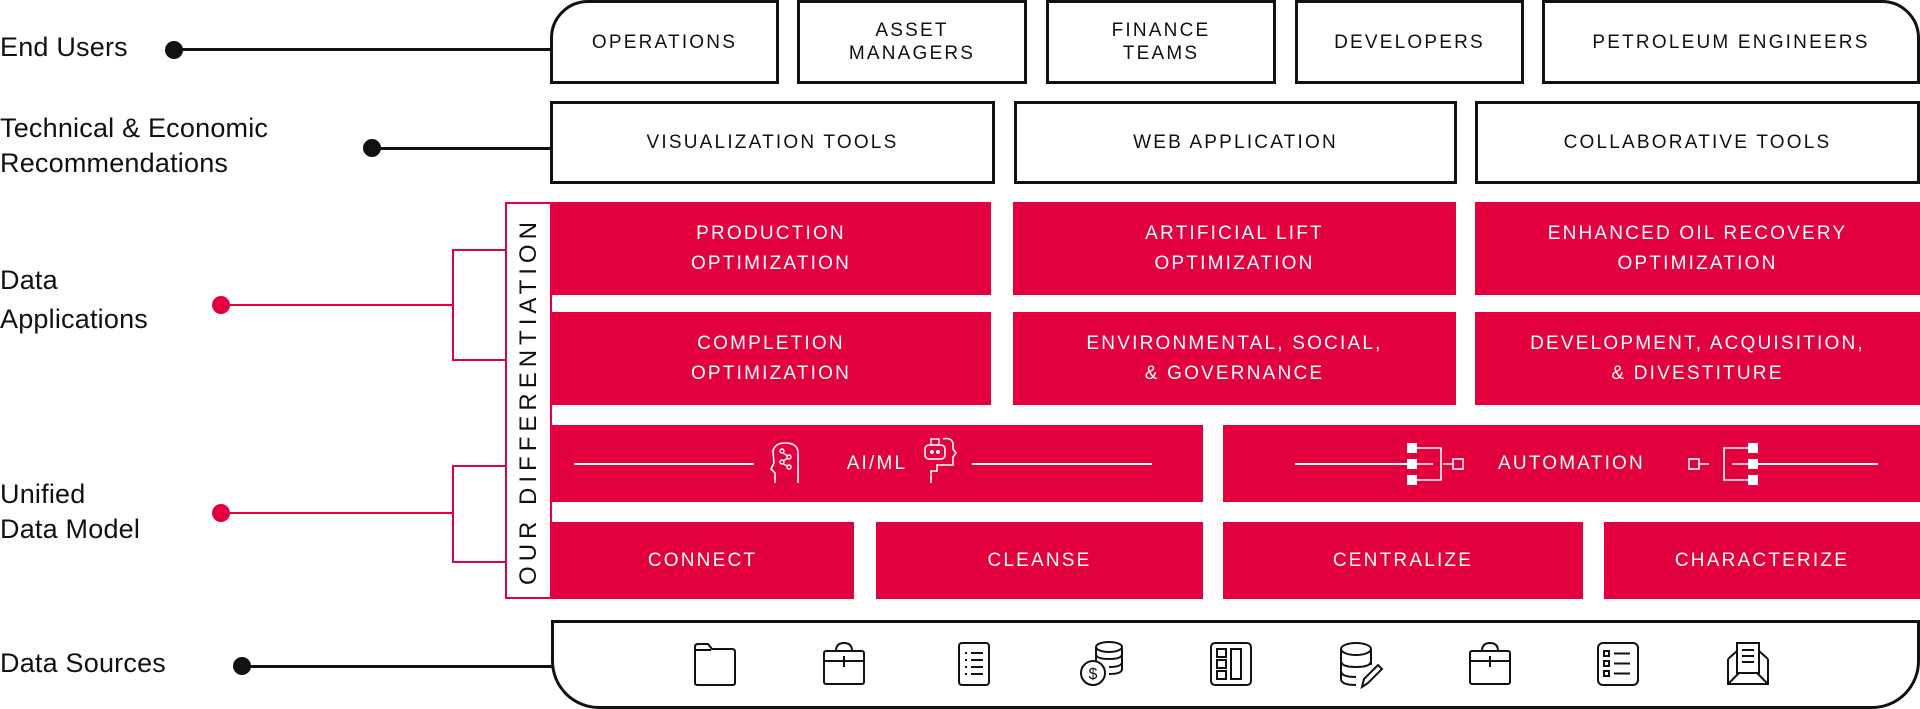 The image size is (1920, 709). What do you see at coordinates (715, 664) in the screenshot?
I see `folder-icon` at bounding box center [715, 664].